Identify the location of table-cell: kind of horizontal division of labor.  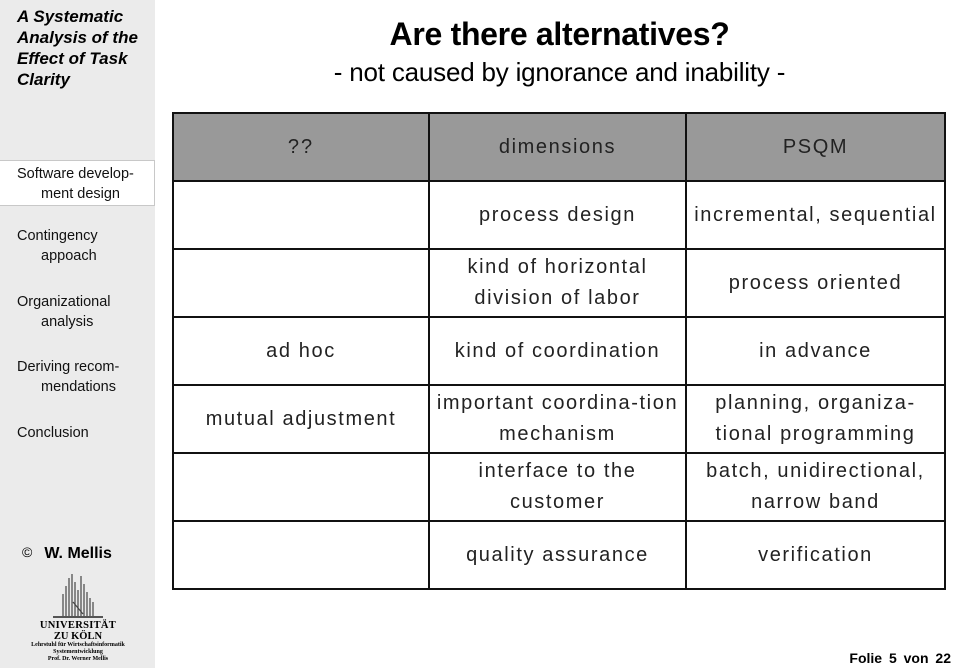
(557, 283).